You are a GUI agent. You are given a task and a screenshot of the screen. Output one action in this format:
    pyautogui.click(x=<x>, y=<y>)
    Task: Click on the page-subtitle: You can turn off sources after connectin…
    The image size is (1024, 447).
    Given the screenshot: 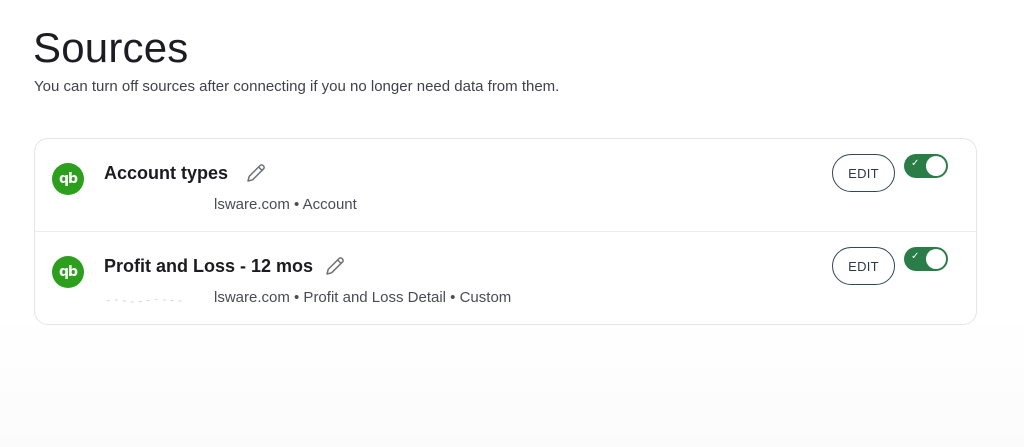 What is the action you would take?
    pyautogui.click(x=297, y=86)
    